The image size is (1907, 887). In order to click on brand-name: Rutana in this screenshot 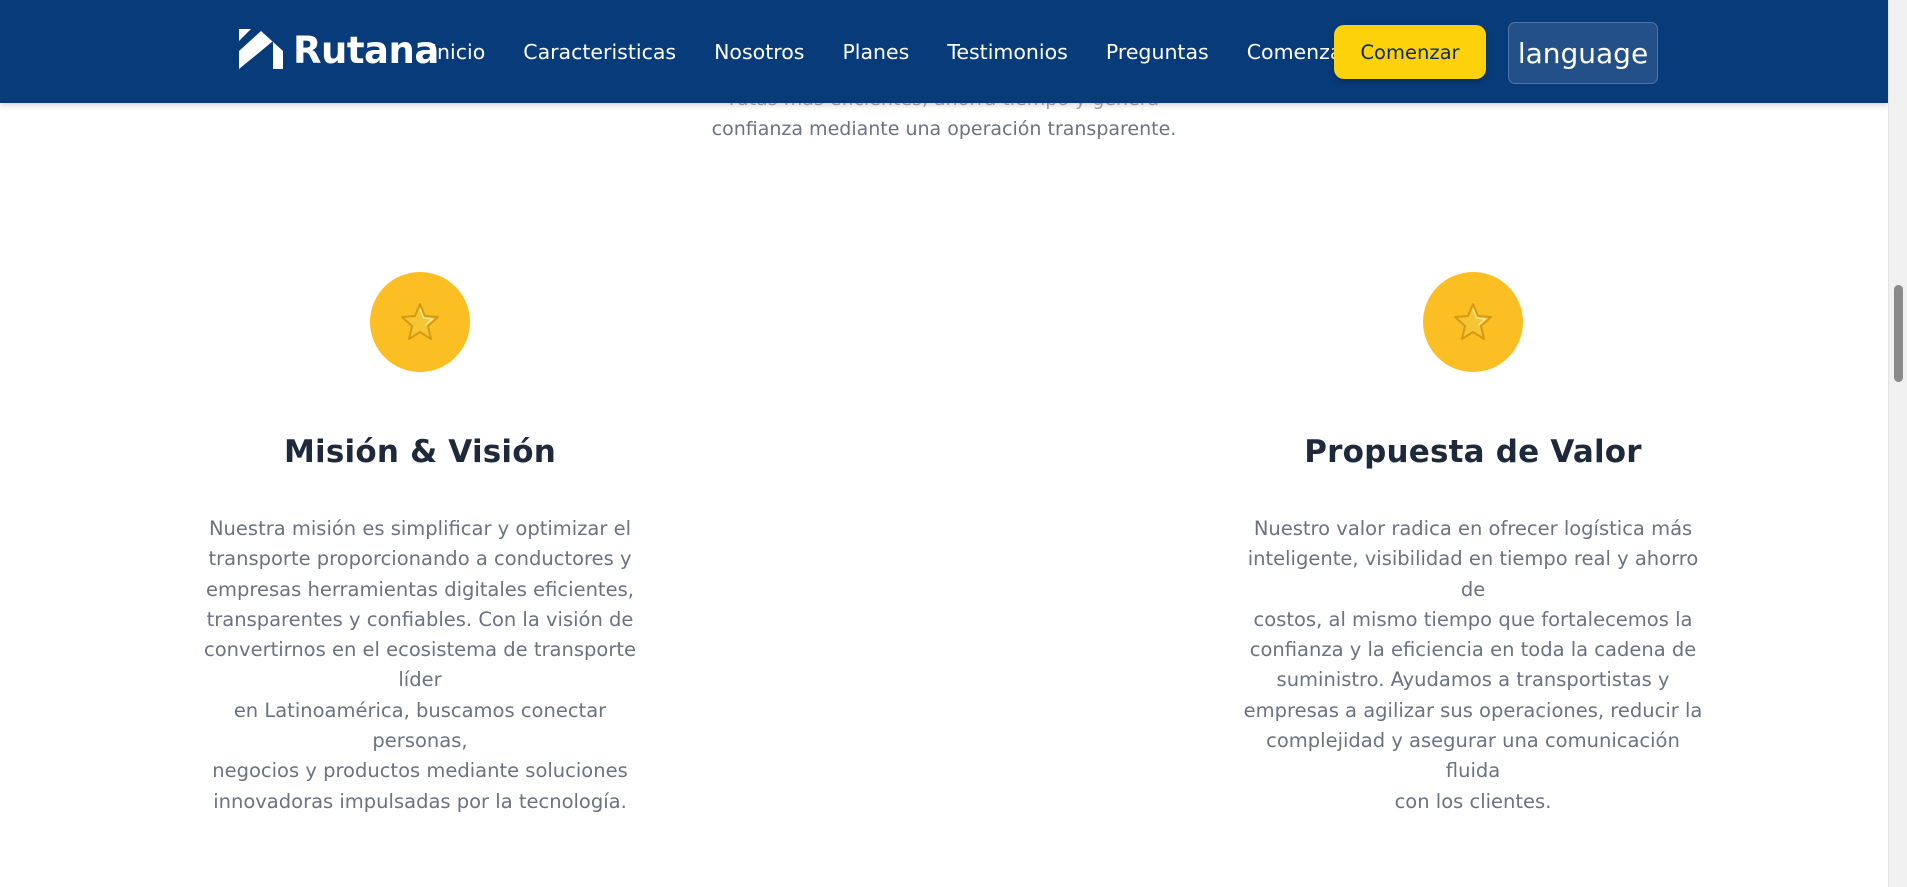, I will do `click(366, 50)`.